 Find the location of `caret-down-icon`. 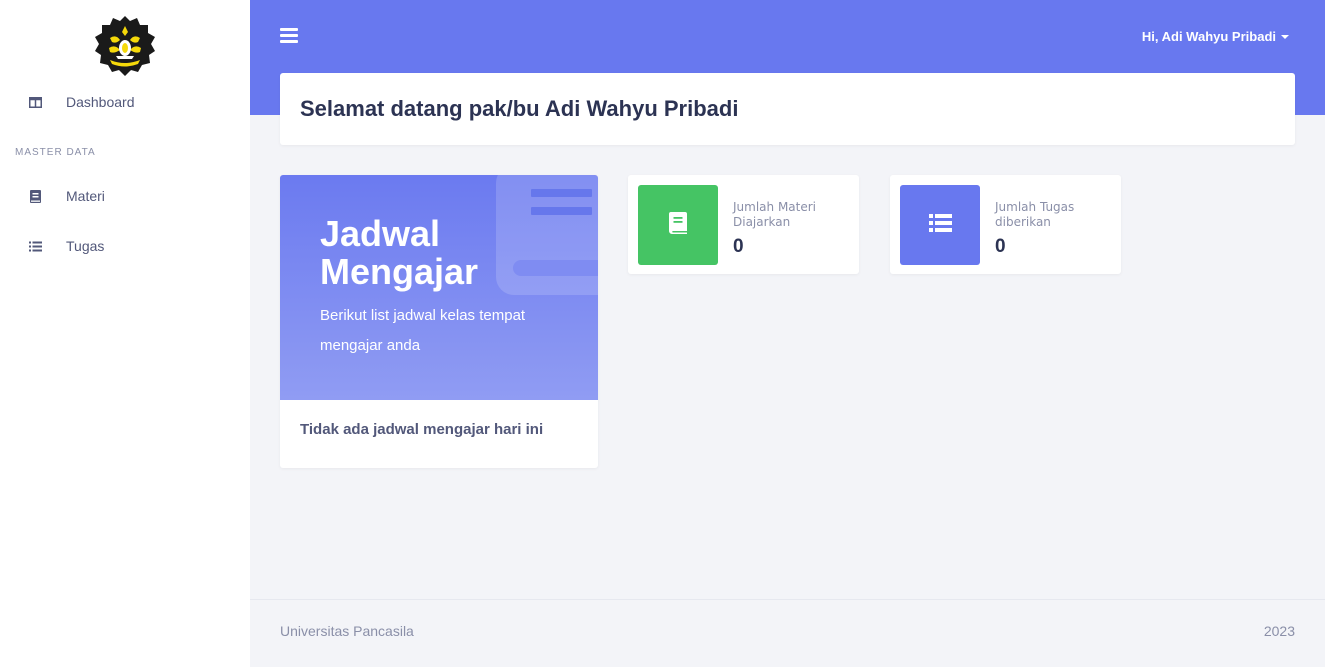

caret-down-icon is located at coordinates (1285, 36).